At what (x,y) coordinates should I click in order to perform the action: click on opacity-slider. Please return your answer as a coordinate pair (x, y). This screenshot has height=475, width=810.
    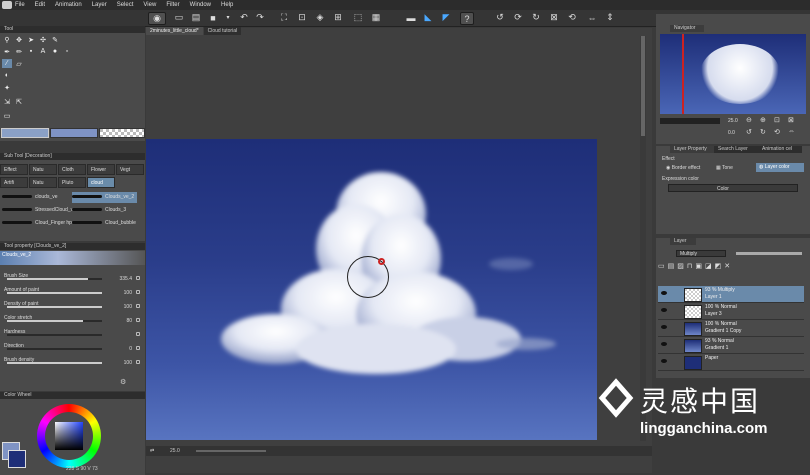
    Looking at the image, I should click on (769, 253).